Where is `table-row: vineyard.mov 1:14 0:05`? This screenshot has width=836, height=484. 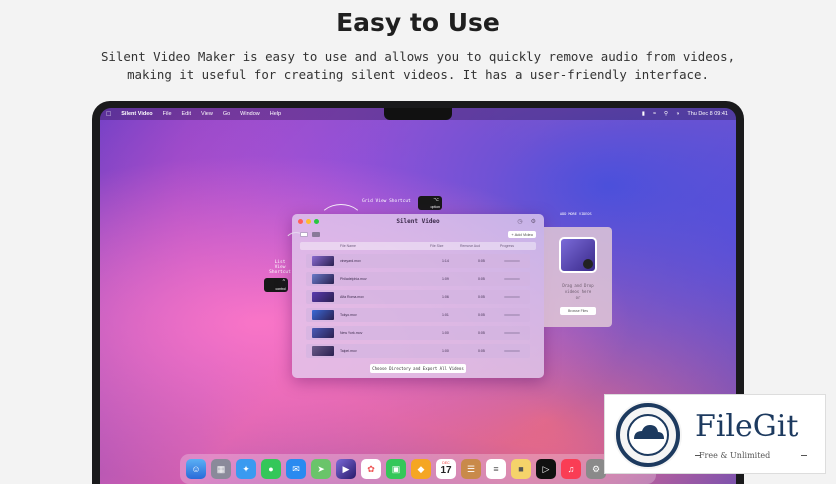
table-row: vineyard.mov 1:14 0:05 is located at coordinates (418, 261).